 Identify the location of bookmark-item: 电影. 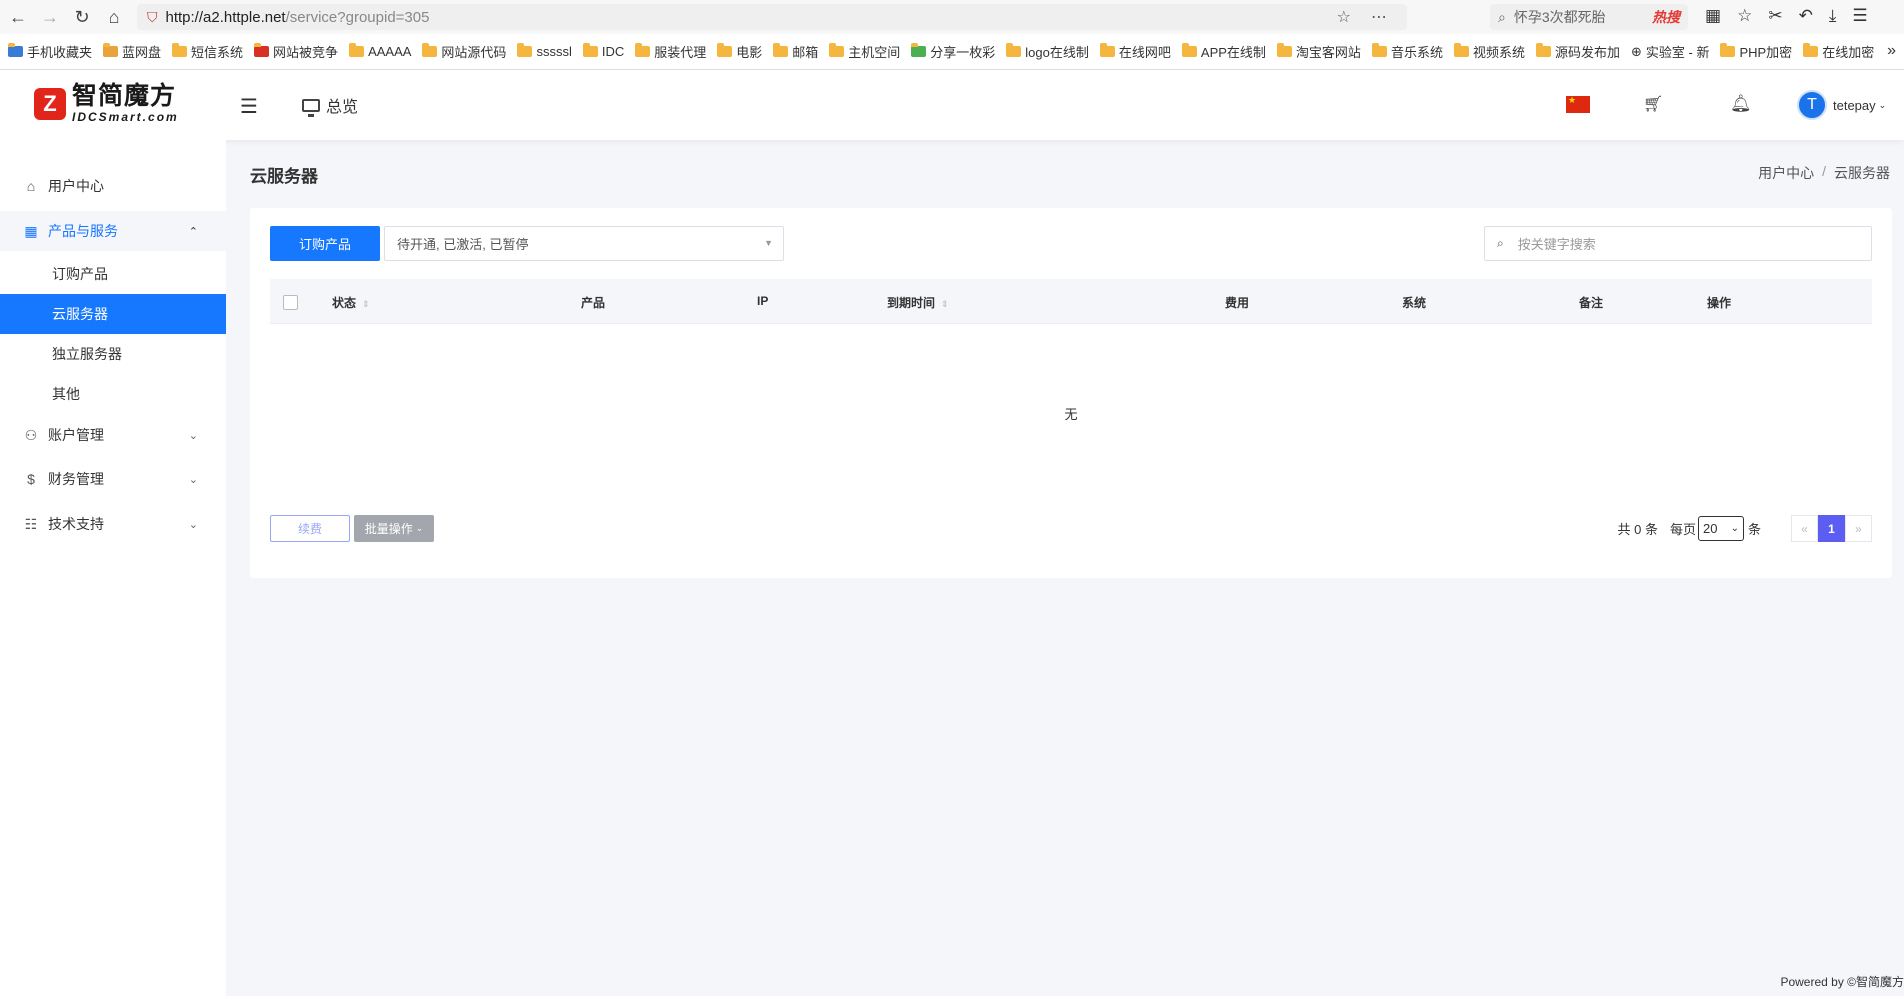
(739, 51).